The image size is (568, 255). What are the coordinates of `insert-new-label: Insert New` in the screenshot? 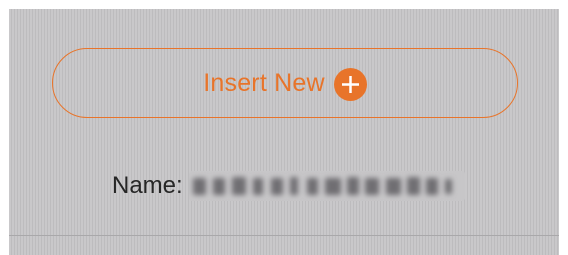 It's located at (264, 82).